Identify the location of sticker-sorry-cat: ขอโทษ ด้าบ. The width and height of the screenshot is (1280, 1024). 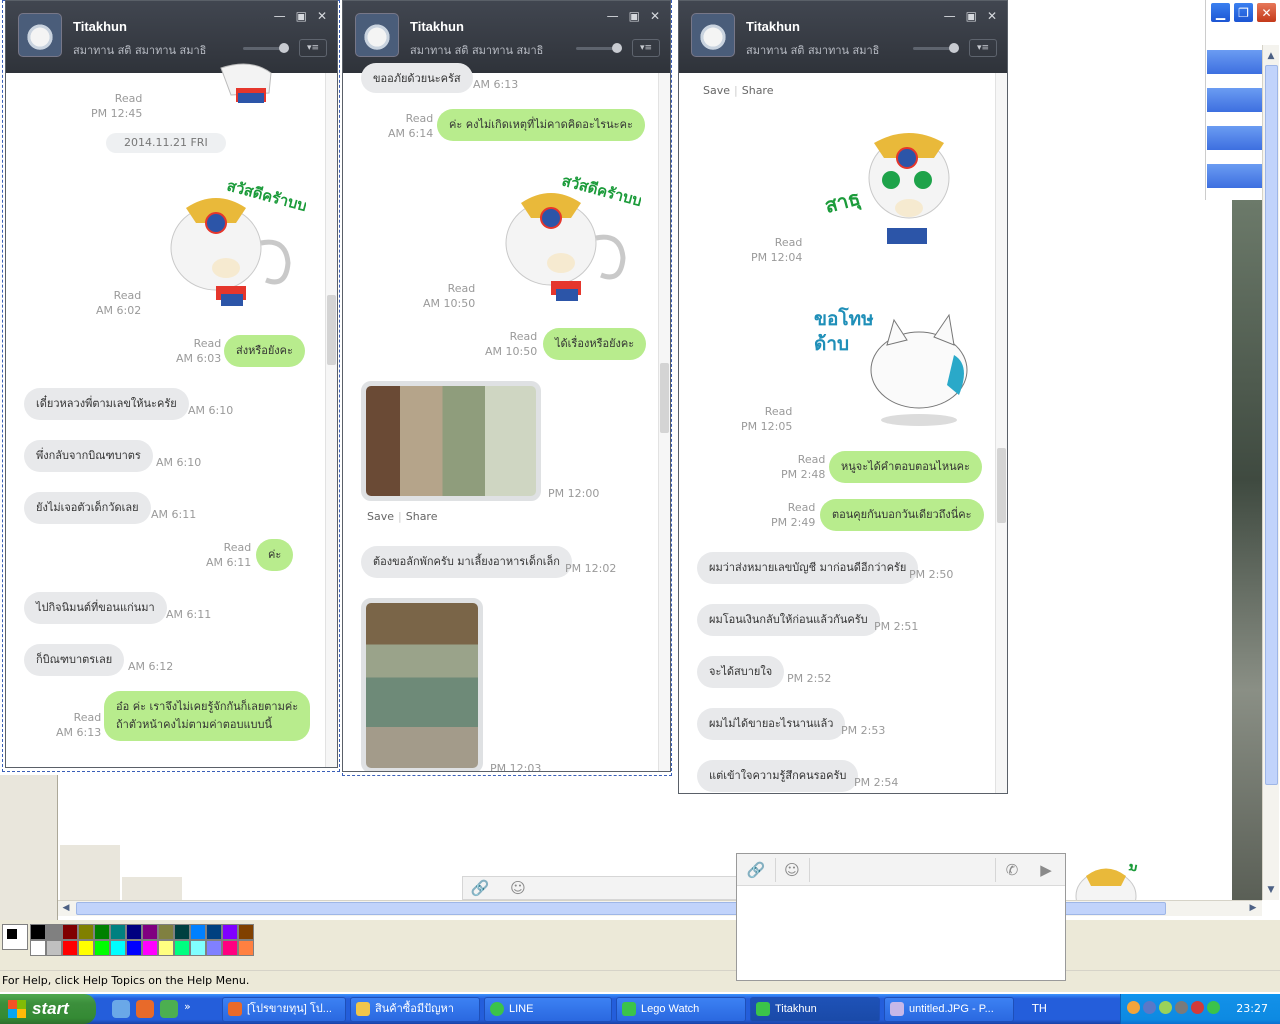
(891, 362).